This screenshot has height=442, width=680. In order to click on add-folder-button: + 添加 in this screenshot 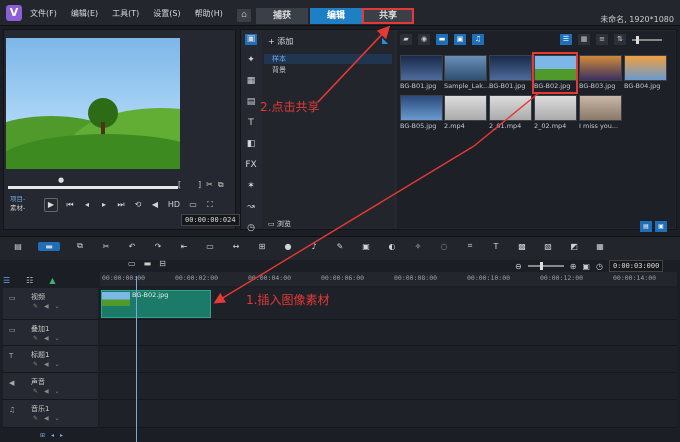, I will do `click(280, 41)`.